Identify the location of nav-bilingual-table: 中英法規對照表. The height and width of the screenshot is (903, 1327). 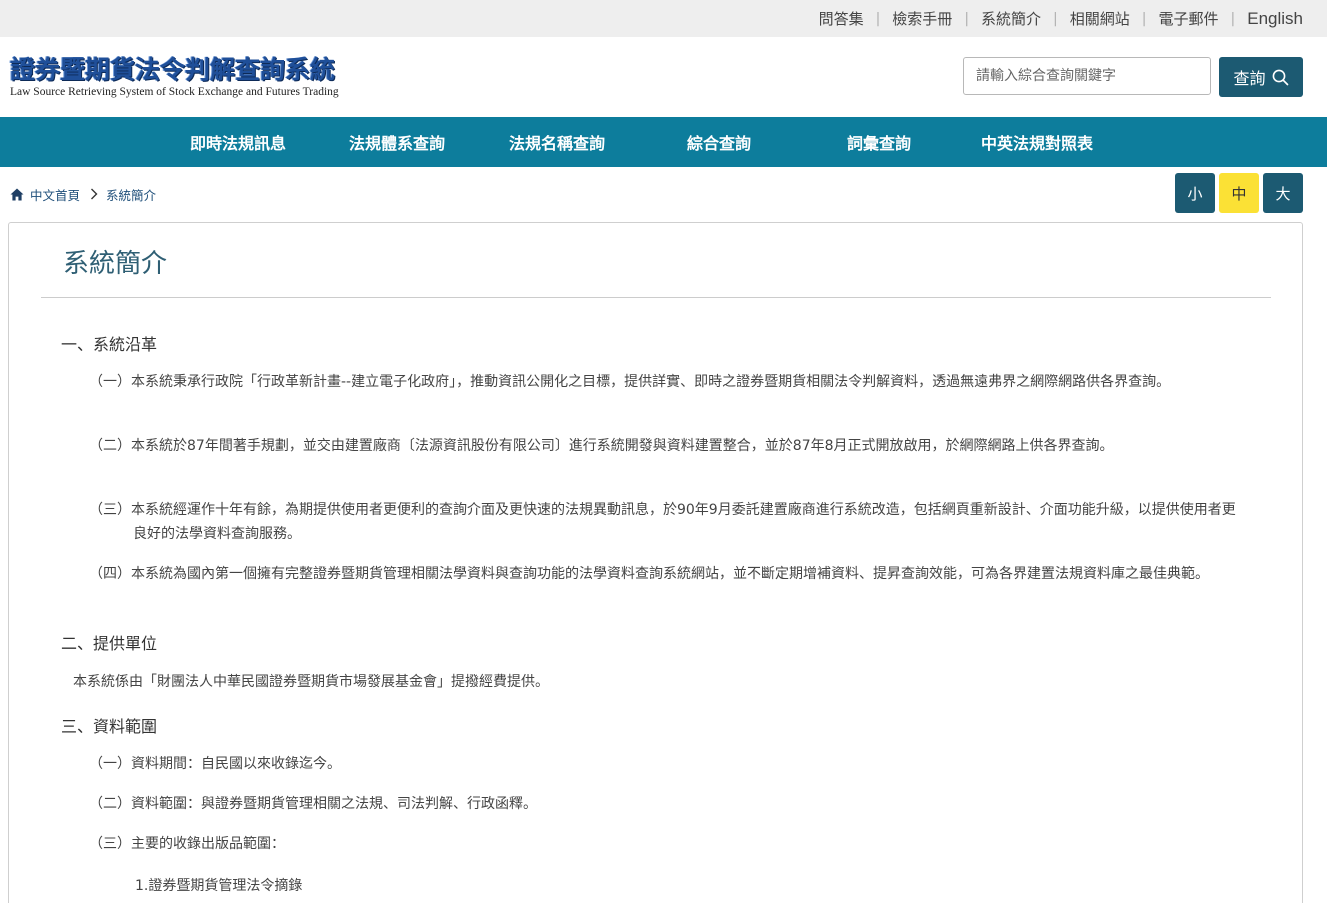
(1037, 142).